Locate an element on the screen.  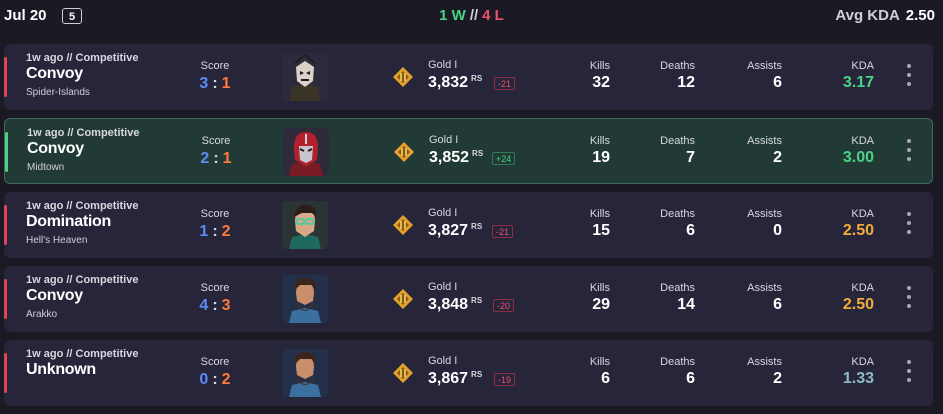
match-score: 2:1 is located at coordinates (216, 159).